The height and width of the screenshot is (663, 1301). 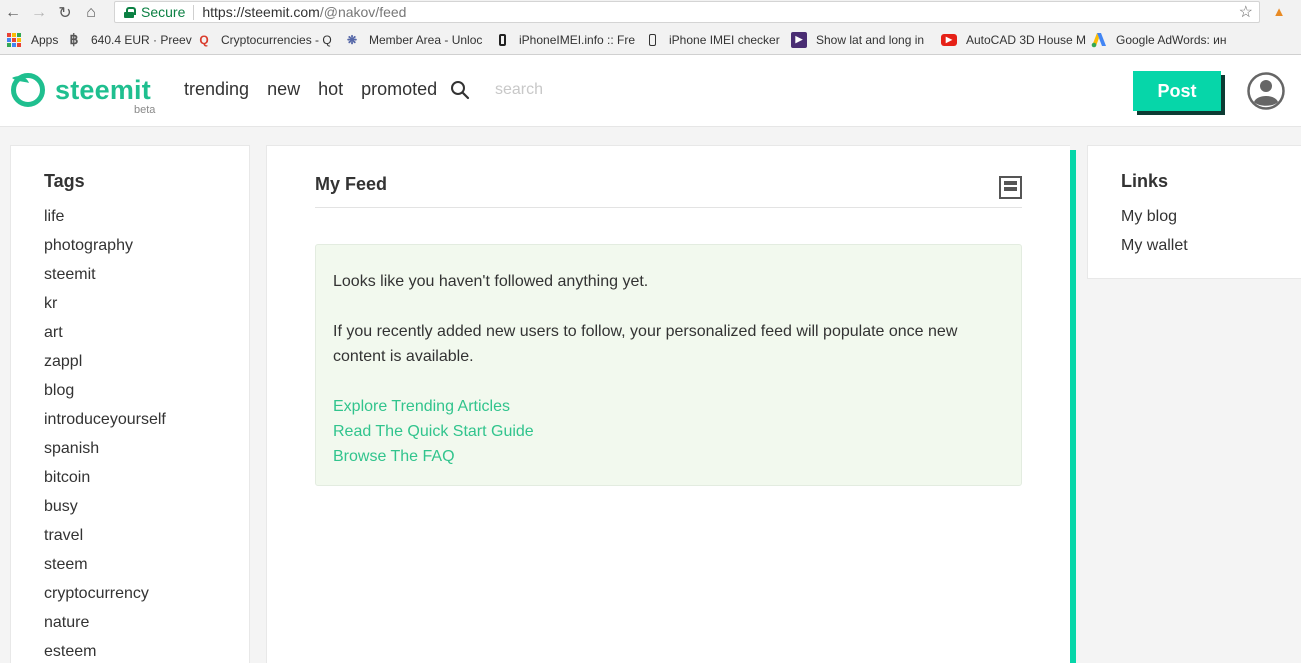 I want to click on links-title: Links, so click(x=1145, y=181).